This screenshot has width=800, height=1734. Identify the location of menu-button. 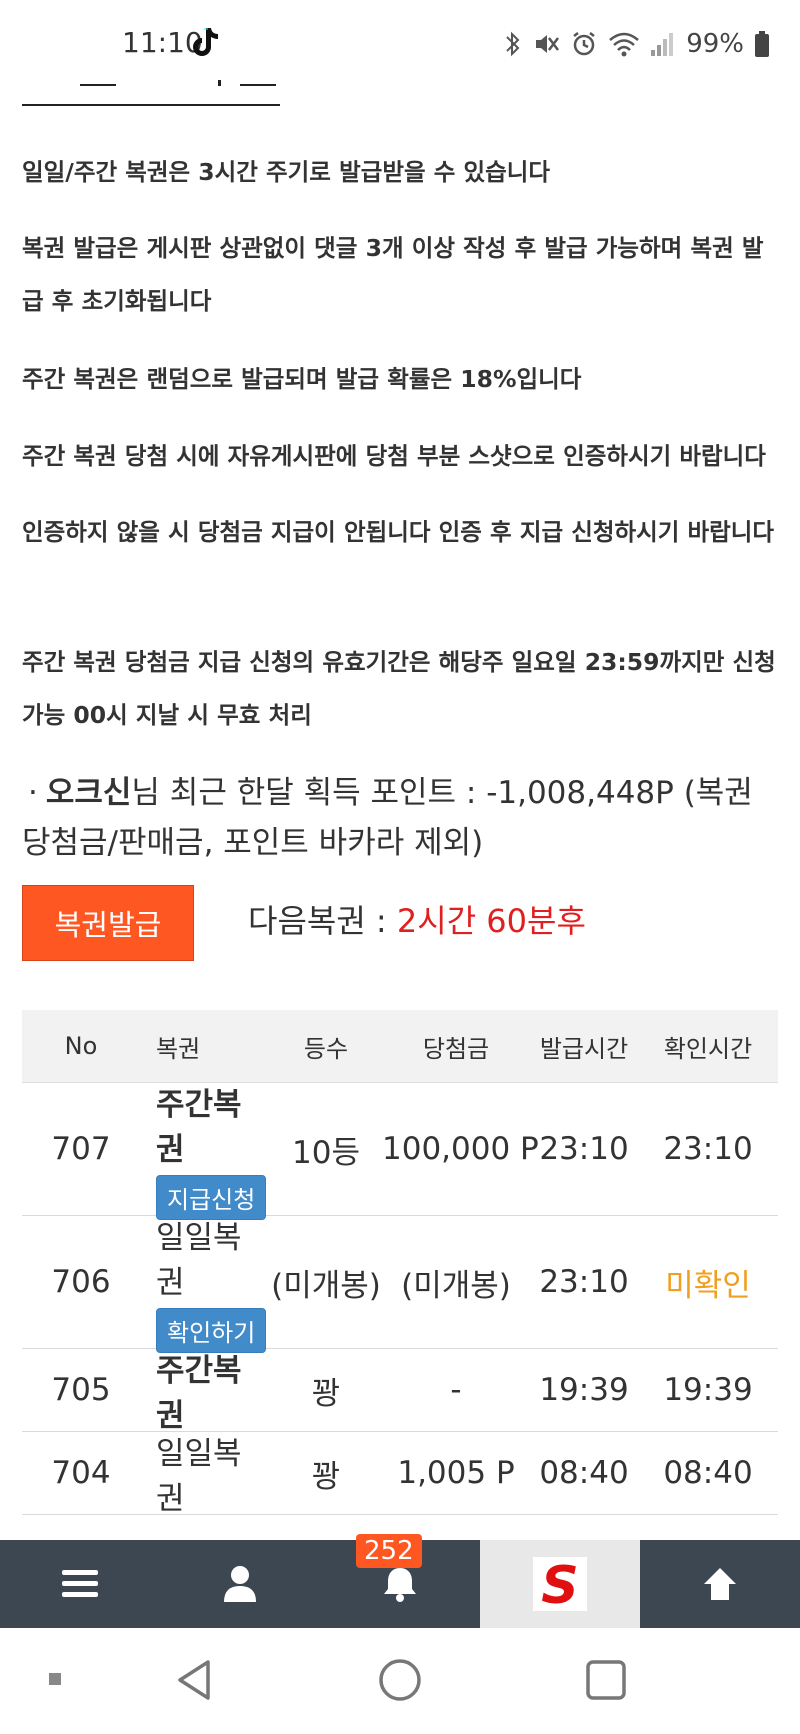
(80, 1584).